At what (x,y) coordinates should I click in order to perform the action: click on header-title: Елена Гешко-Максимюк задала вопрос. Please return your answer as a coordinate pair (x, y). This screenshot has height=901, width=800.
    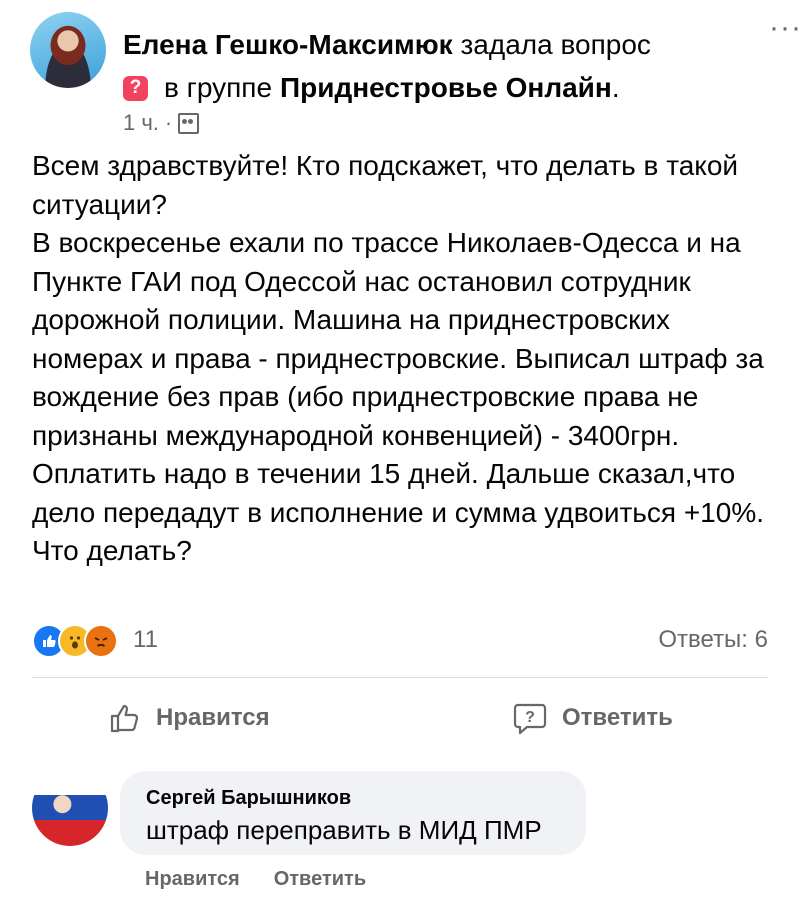
    Looking at the image, I should click on (387, 45).